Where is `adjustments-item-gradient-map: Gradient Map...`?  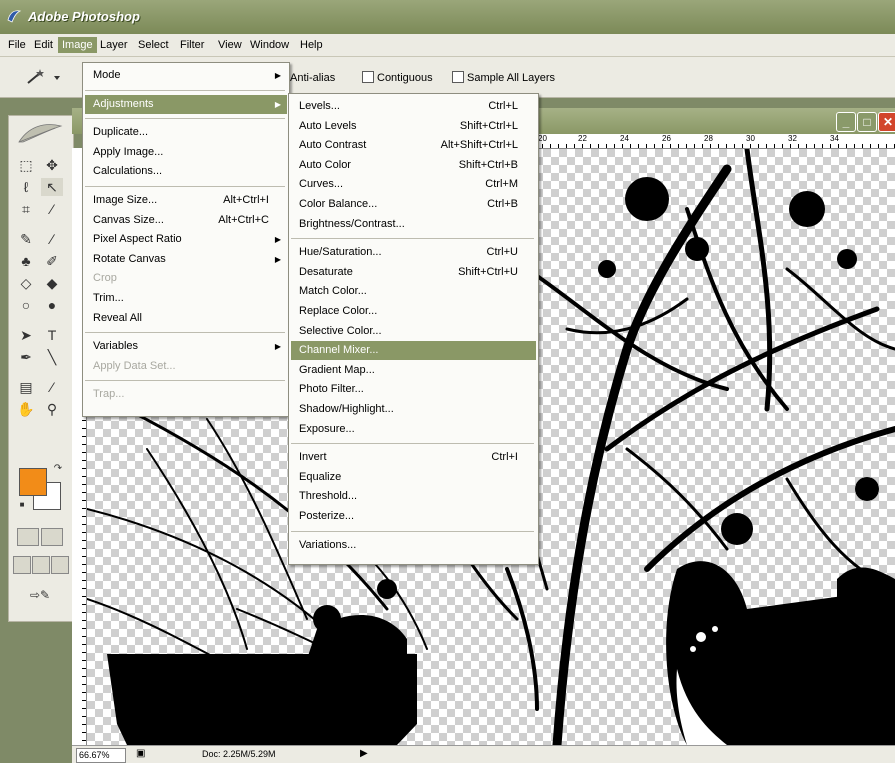
adjustments-item-gradient-map: Gradient Map... is located at coordinates (413, 370).